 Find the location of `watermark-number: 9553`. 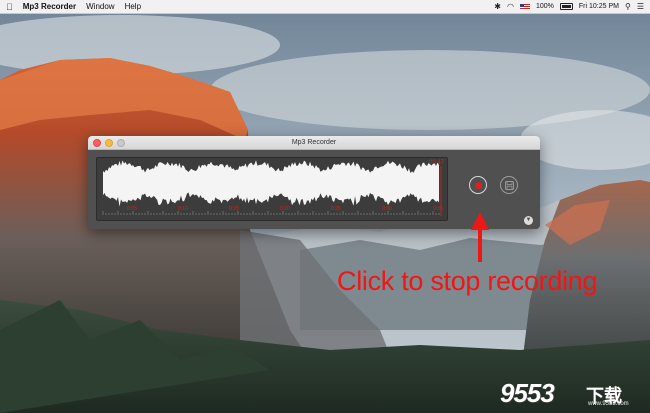

watermark-number: 9553 is located at coordinates (527, 393).